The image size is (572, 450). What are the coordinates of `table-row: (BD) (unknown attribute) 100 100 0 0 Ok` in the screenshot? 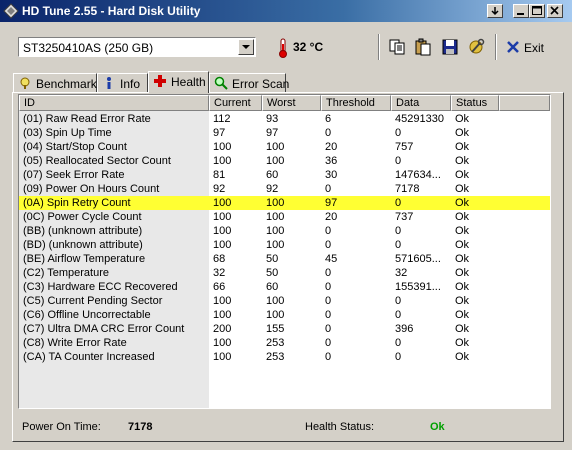 It's located at (284, 245).